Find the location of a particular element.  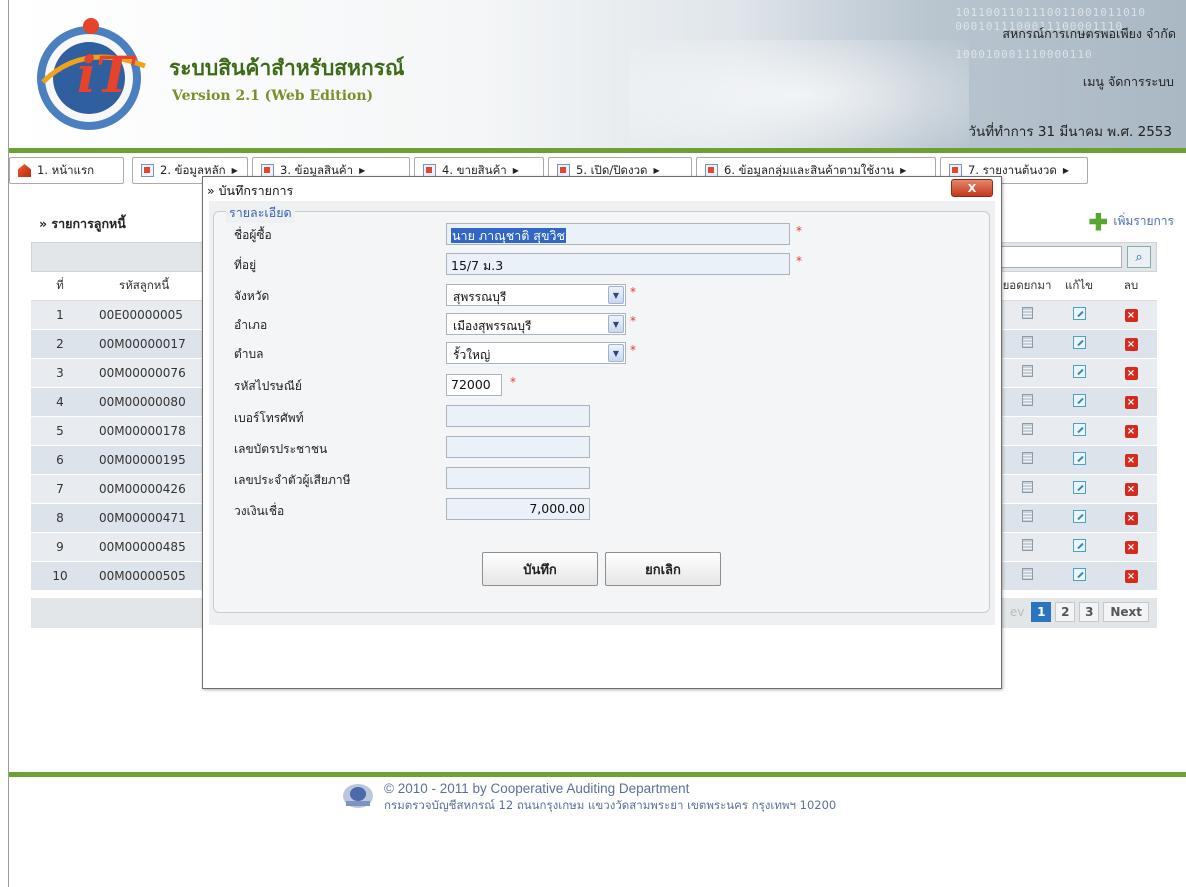

phone-field is located at coordinates (518, 416).